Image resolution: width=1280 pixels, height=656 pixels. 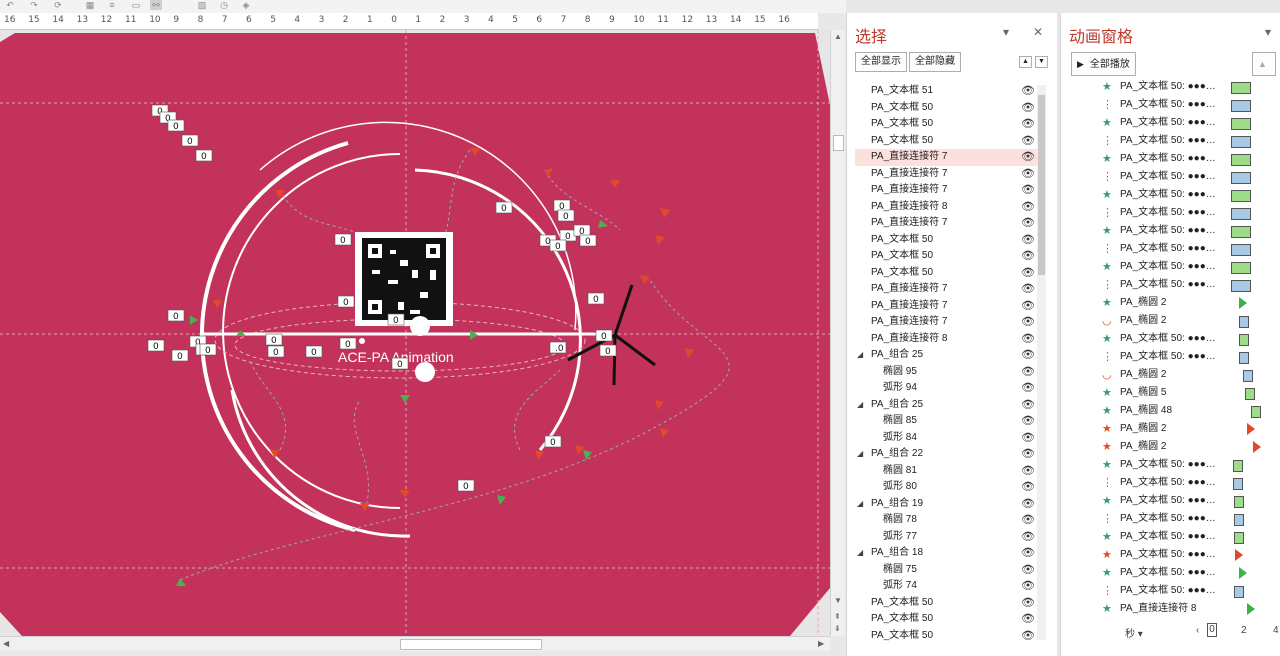 What do you see at coordinates (946, 339) in the screenshot?
I see `selection-item-row: PA_直接连接符 8 👁` at bounding box center [946, 339].